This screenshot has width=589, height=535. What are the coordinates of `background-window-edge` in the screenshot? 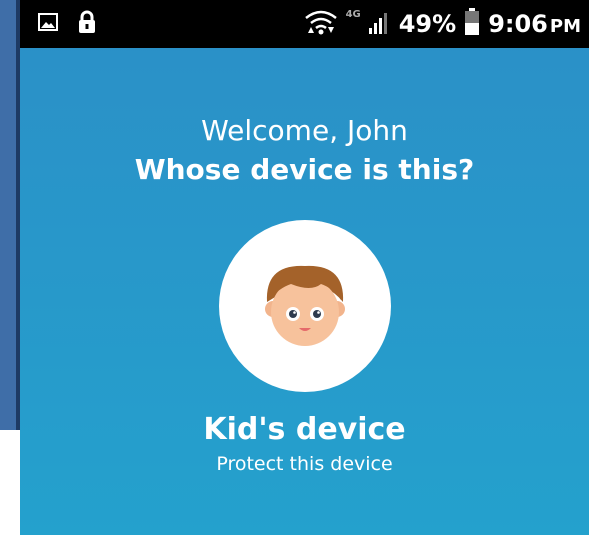 It's located at (10, 215).